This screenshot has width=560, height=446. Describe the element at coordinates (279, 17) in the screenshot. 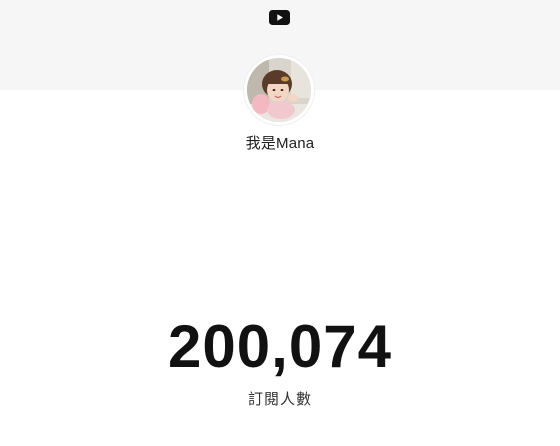

I see `youtube-play-icon` at that location.